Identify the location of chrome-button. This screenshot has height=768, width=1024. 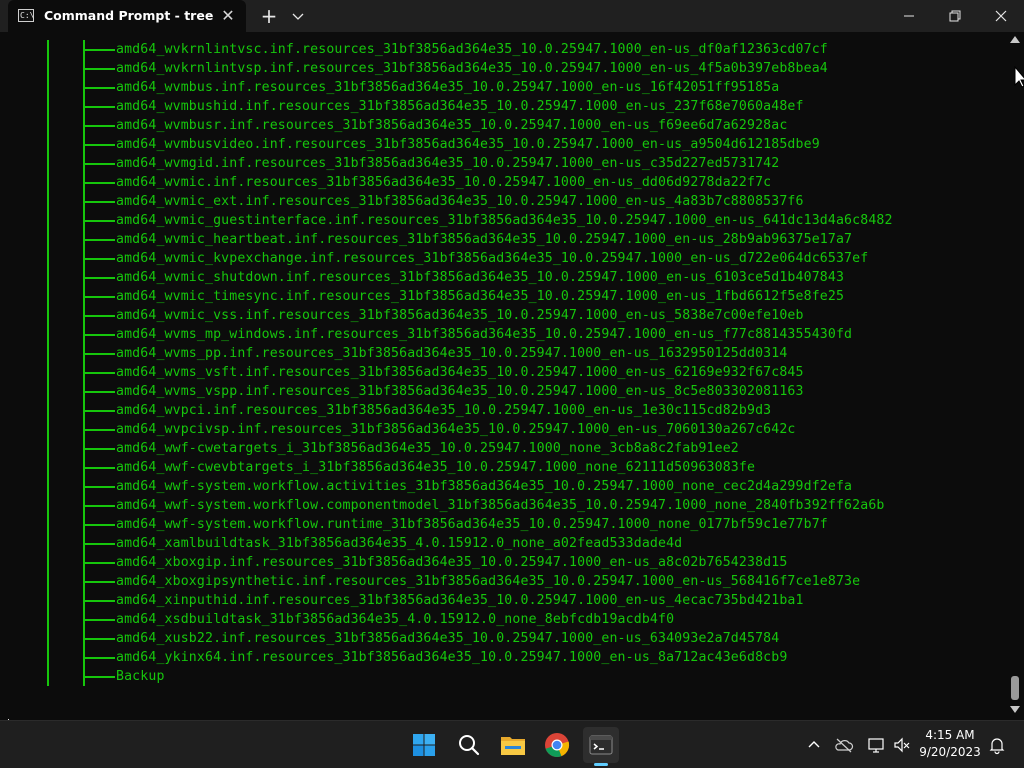
(557, 745).